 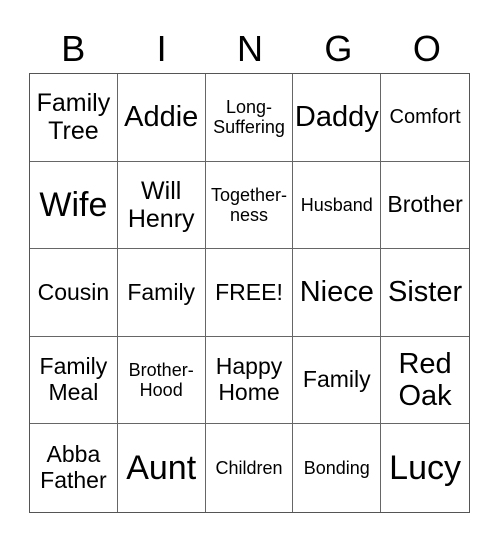 I want to click on bingo-cell: Happy Home, so click(x=249, y=380).